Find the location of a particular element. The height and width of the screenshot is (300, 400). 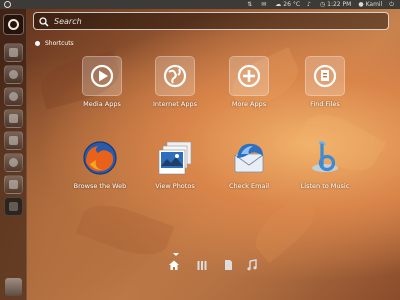

section-dot-icon is located at coordinates (37, 43).